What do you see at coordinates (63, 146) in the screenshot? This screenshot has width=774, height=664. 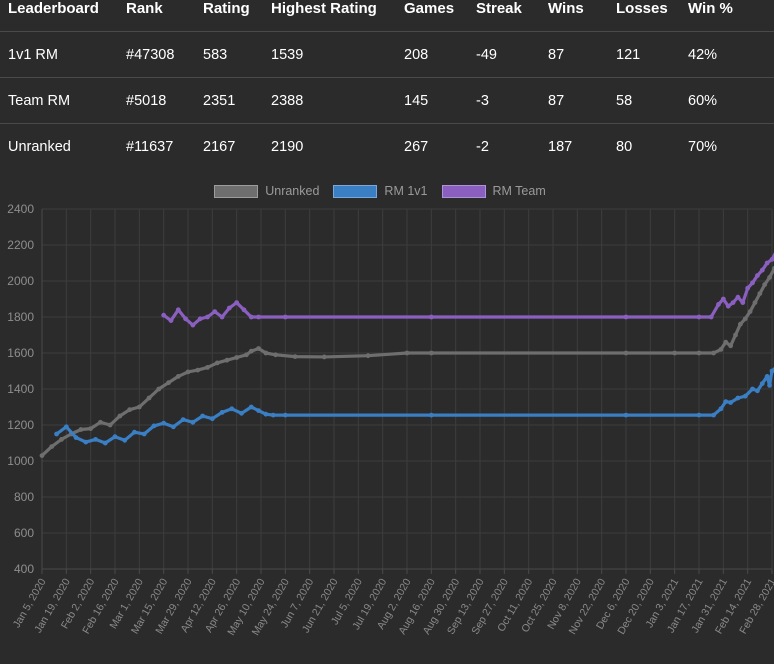 I see `cell-leaderboard: Unranked` at bounding box center [63, 146].